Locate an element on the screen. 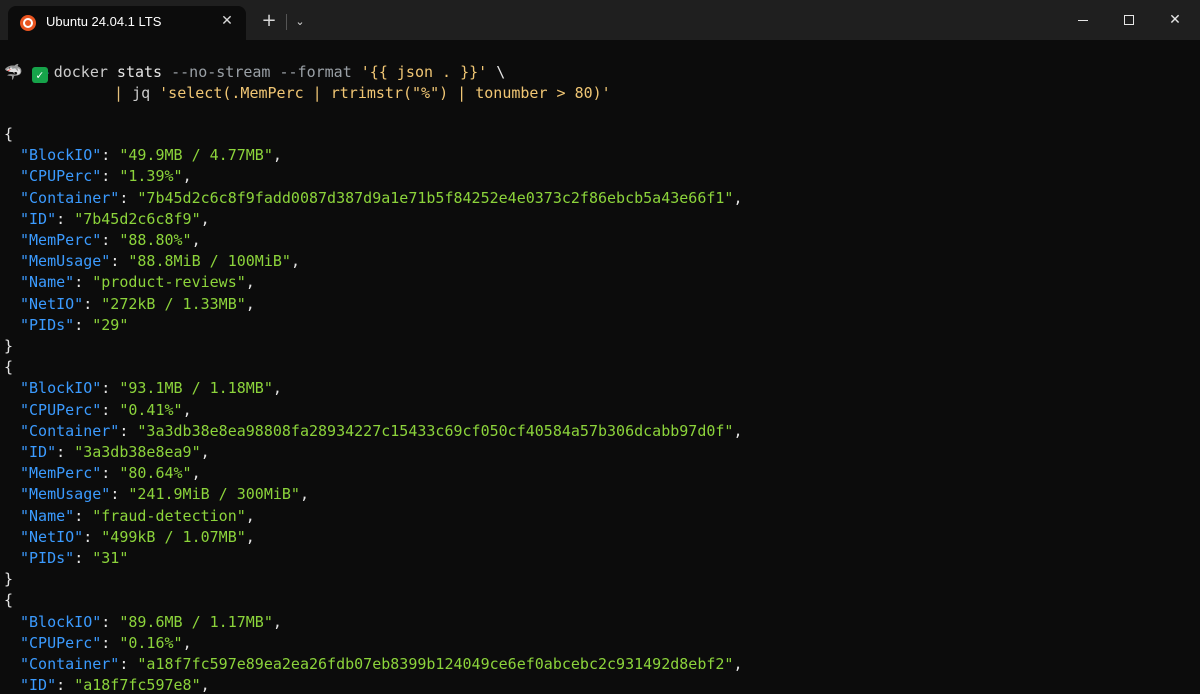 This screenshot has height=694, width=1200. json-entry: "MemUsage": "88.8MiB / 100MiB", is located at coordinates (160, 261).